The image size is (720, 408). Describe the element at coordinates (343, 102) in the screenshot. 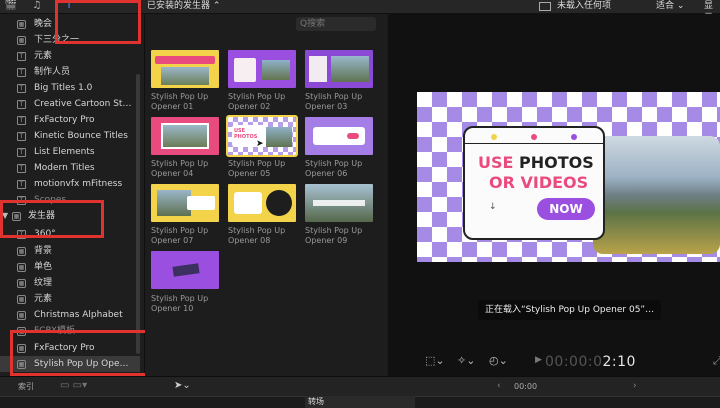

I see `clip-name: Stylish Pop Up Opener 03` at that location.